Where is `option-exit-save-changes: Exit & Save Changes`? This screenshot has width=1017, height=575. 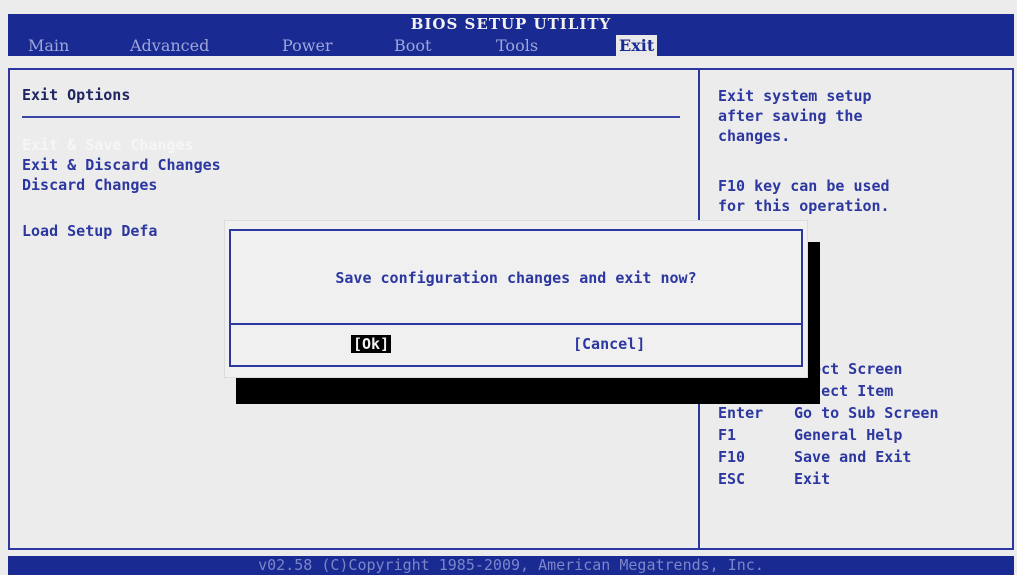 option-exit-save-changes: Exit & Save Changes is located at coordinates (108, 145).